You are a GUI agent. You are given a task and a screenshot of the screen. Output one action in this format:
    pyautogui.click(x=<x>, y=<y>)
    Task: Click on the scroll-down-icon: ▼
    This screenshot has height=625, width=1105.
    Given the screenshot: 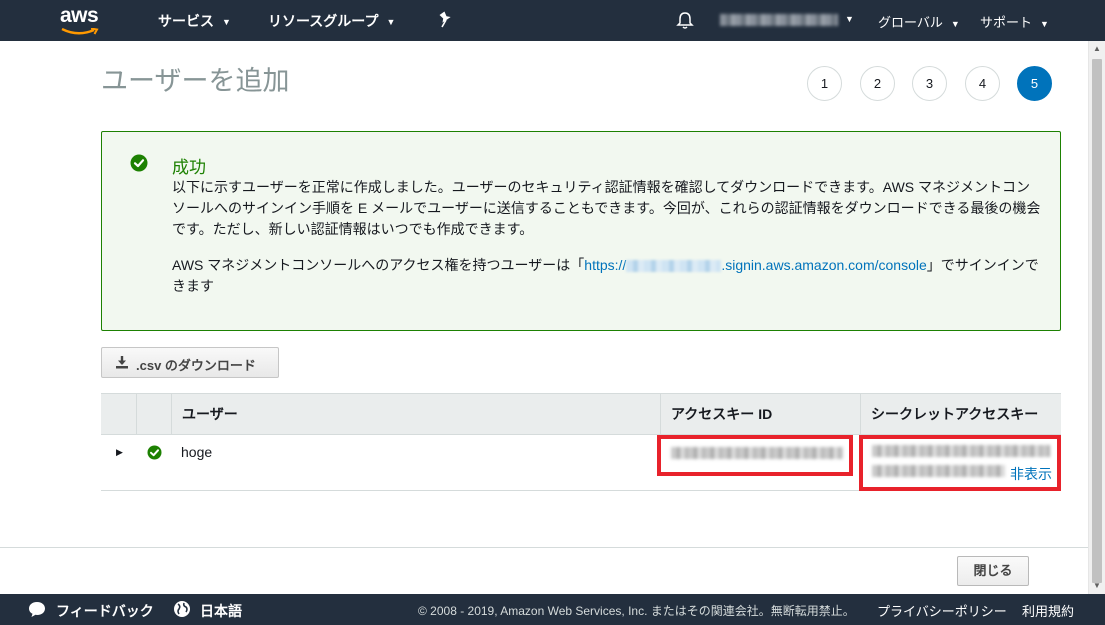 What is the action you would take?
    pyautogui.click(x=1097, y=585)
    